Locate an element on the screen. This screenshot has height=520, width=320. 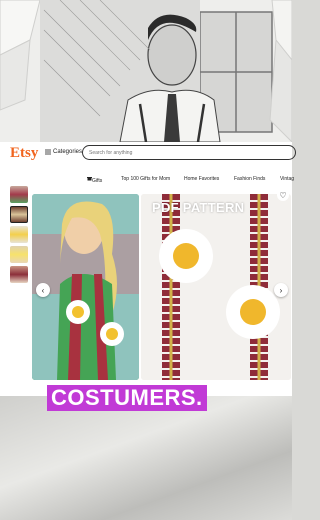
chevron-right-icon: › is located at coordinates (281, 290).